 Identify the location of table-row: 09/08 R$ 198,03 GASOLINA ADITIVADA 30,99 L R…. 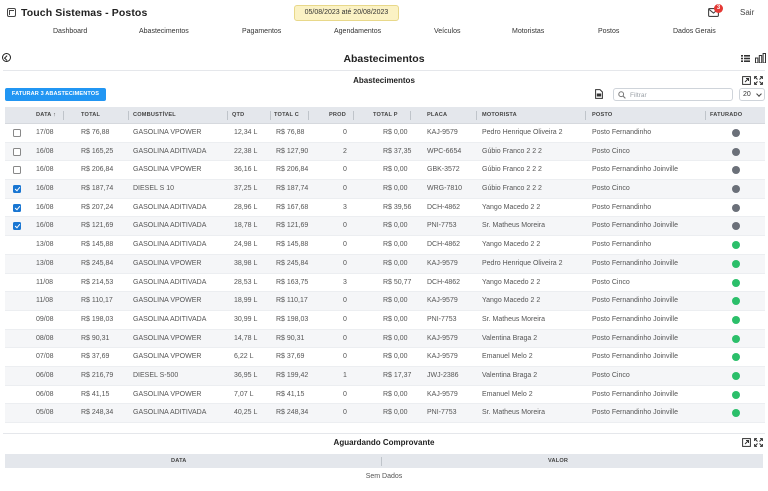
(385, 320).